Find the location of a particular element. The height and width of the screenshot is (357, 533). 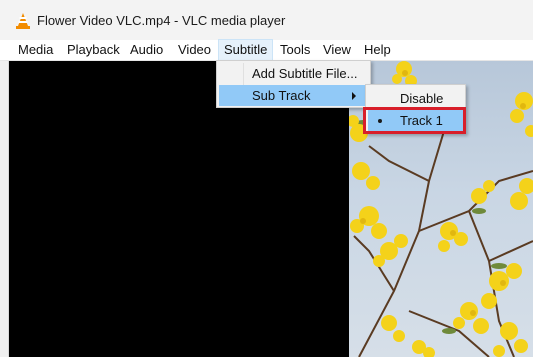

highlight-annotation-box is located at coordinates (414, 120).